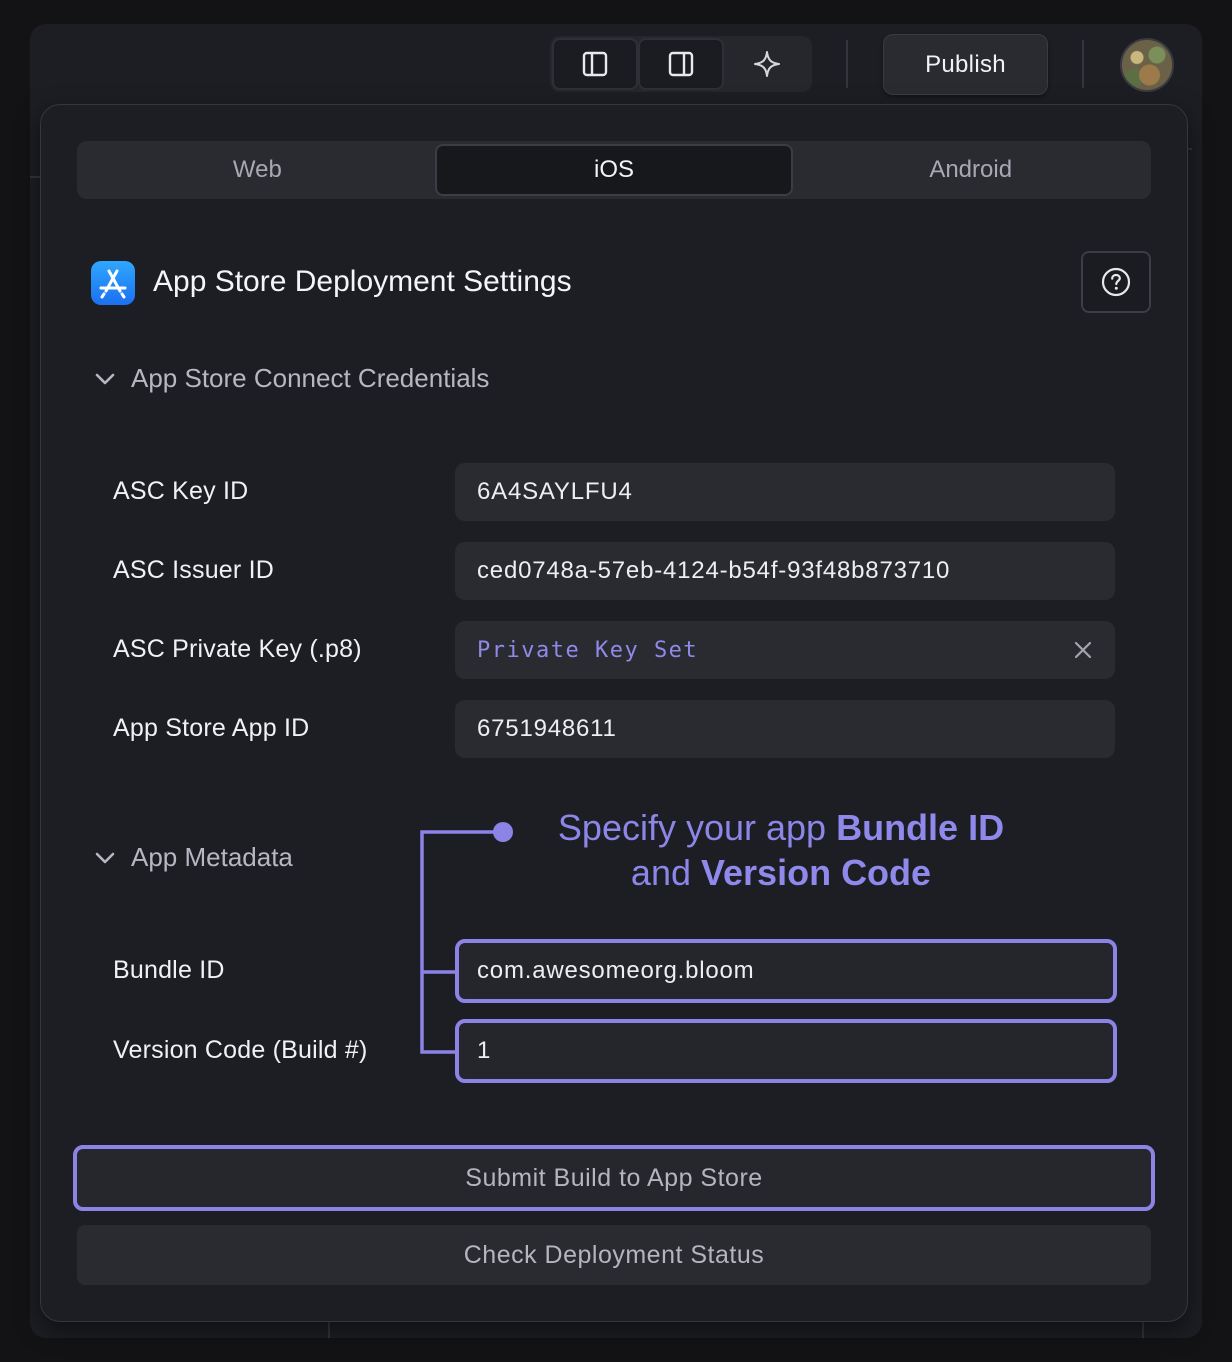 The height and width of the screenshot is (1362, 1232). I want to click on help-button, so click(1116, 282).